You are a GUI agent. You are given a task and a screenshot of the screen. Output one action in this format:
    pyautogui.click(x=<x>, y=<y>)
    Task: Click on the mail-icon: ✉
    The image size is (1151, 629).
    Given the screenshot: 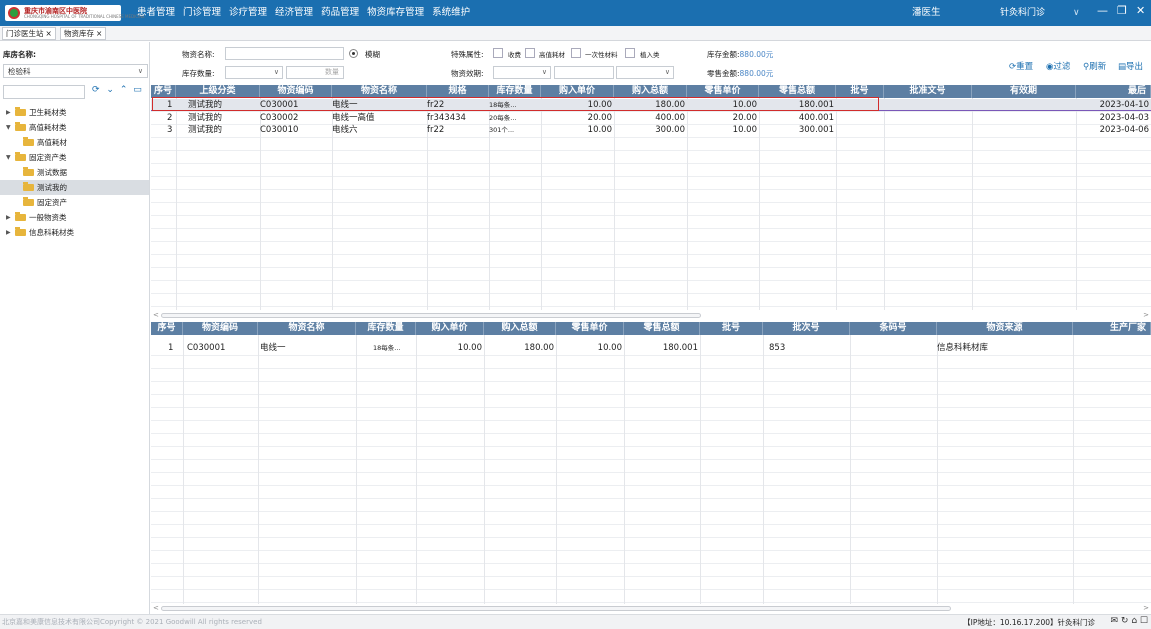 What is the action you would take?
    pyautogui.click(x=1114, y=621)
    